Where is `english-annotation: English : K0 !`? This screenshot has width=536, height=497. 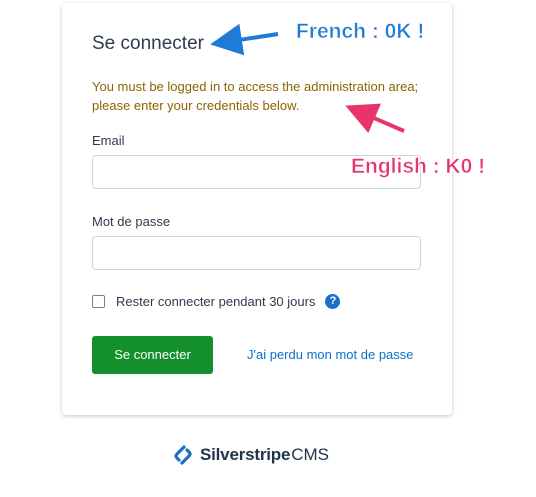 english-annotation: English : K0 ! is located at coordinates (418, 167).